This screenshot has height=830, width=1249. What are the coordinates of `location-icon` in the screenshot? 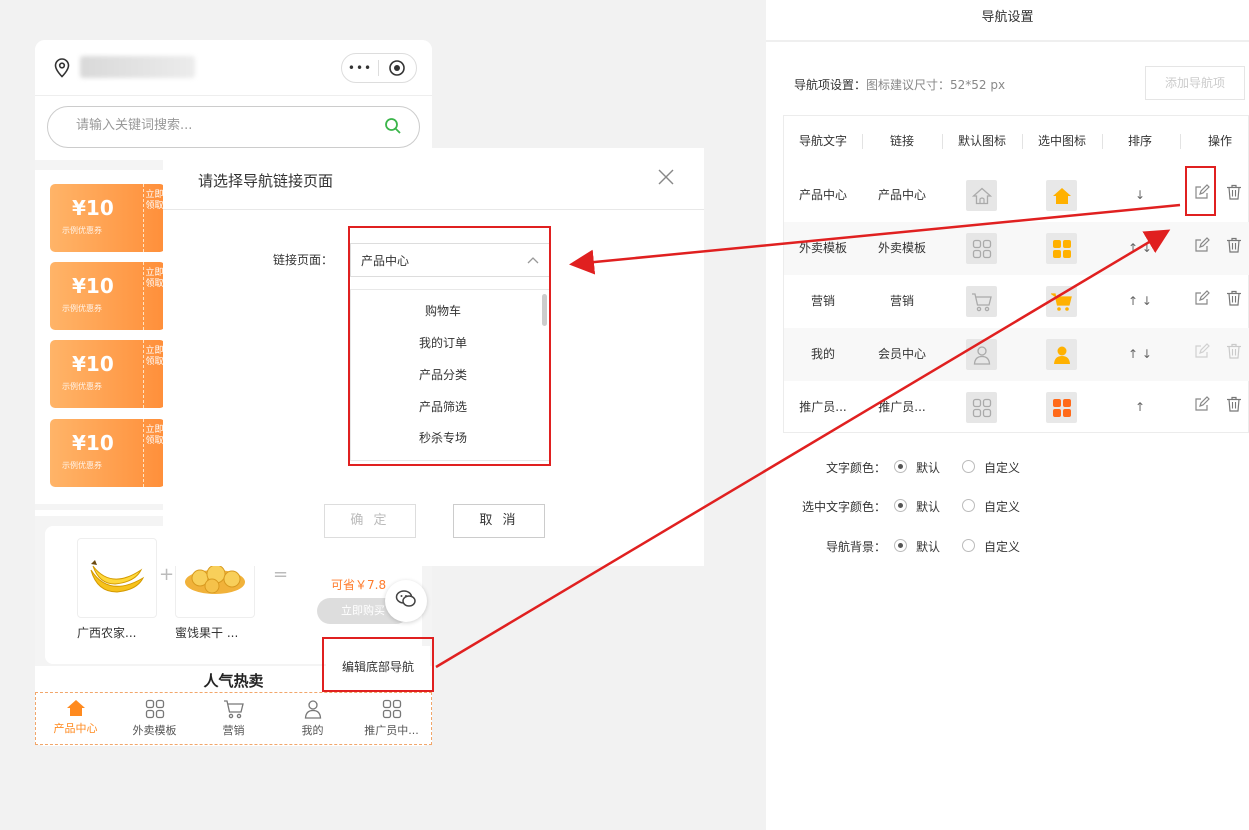 It's located at (62, 70).